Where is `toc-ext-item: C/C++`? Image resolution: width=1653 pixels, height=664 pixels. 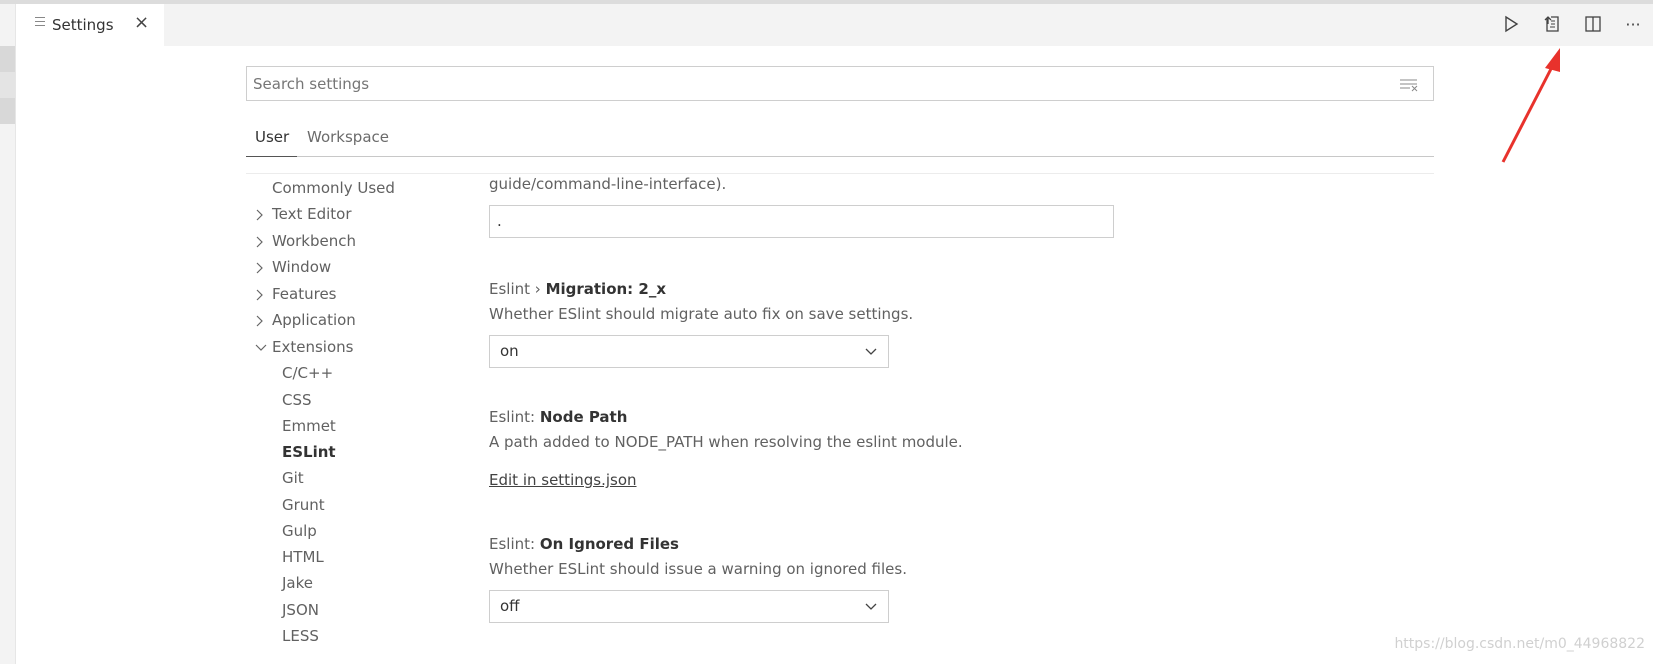 toc-ext-item: C/C++ is located at coordinates (307, 373).